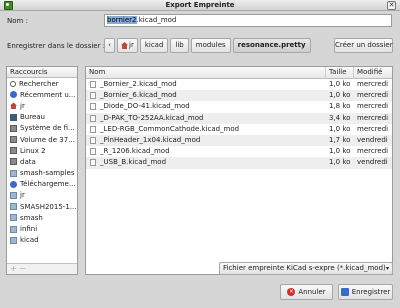  Describe the element at coordinates (340, 106) in the screenshot. I see `file-size: 1,8 ko` at that location.